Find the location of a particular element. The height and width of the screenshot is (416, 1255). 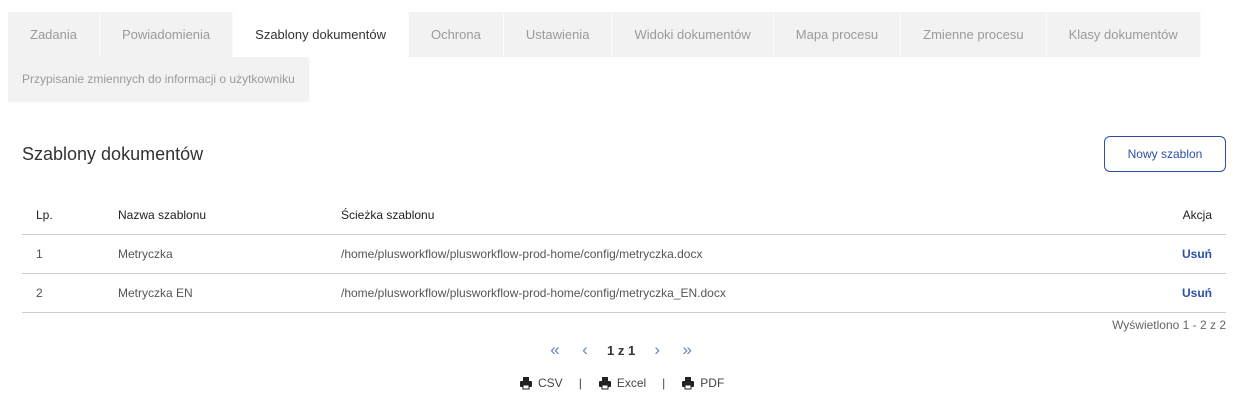

export-excel-label: Excel is located at coordinates (631, 383).